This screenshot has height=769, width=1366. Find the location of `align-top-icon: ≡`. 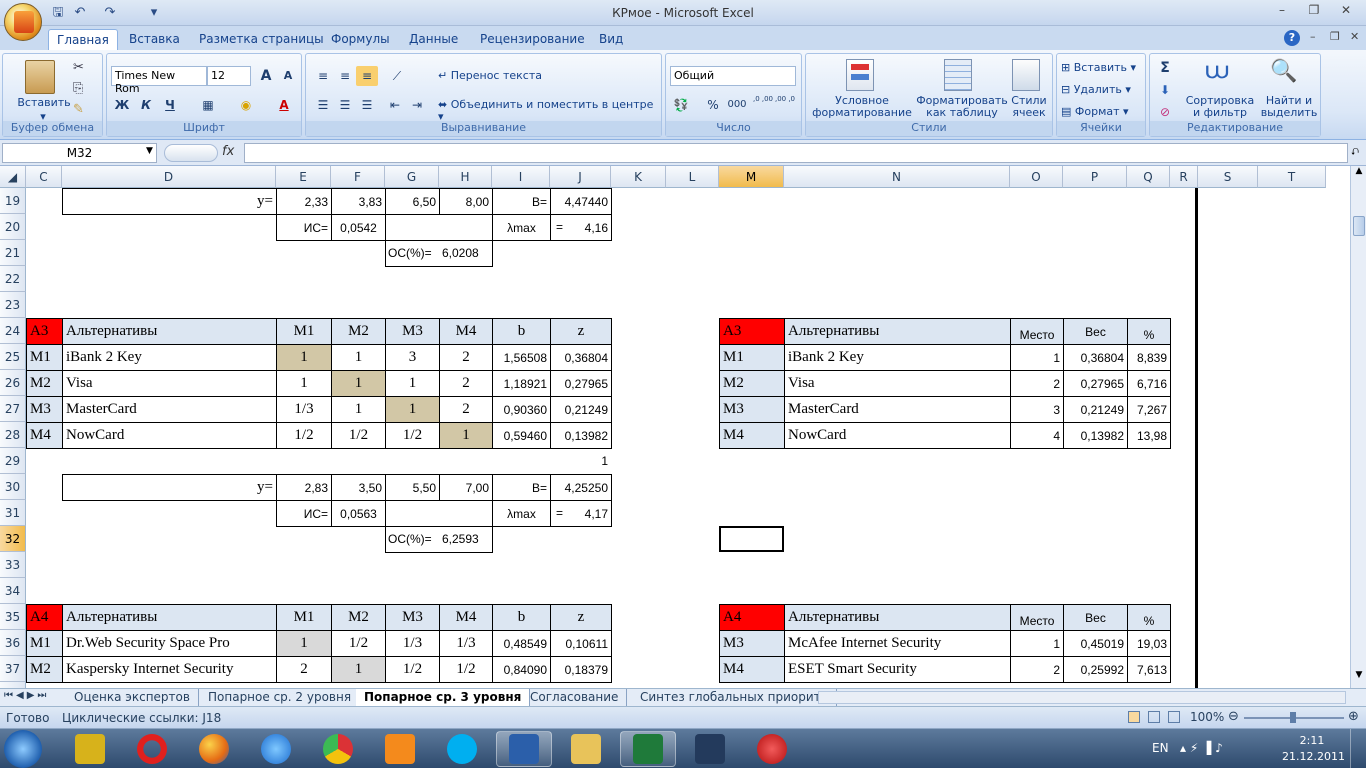

align-top-icon: ≡ is located at coordinates (323, 76).